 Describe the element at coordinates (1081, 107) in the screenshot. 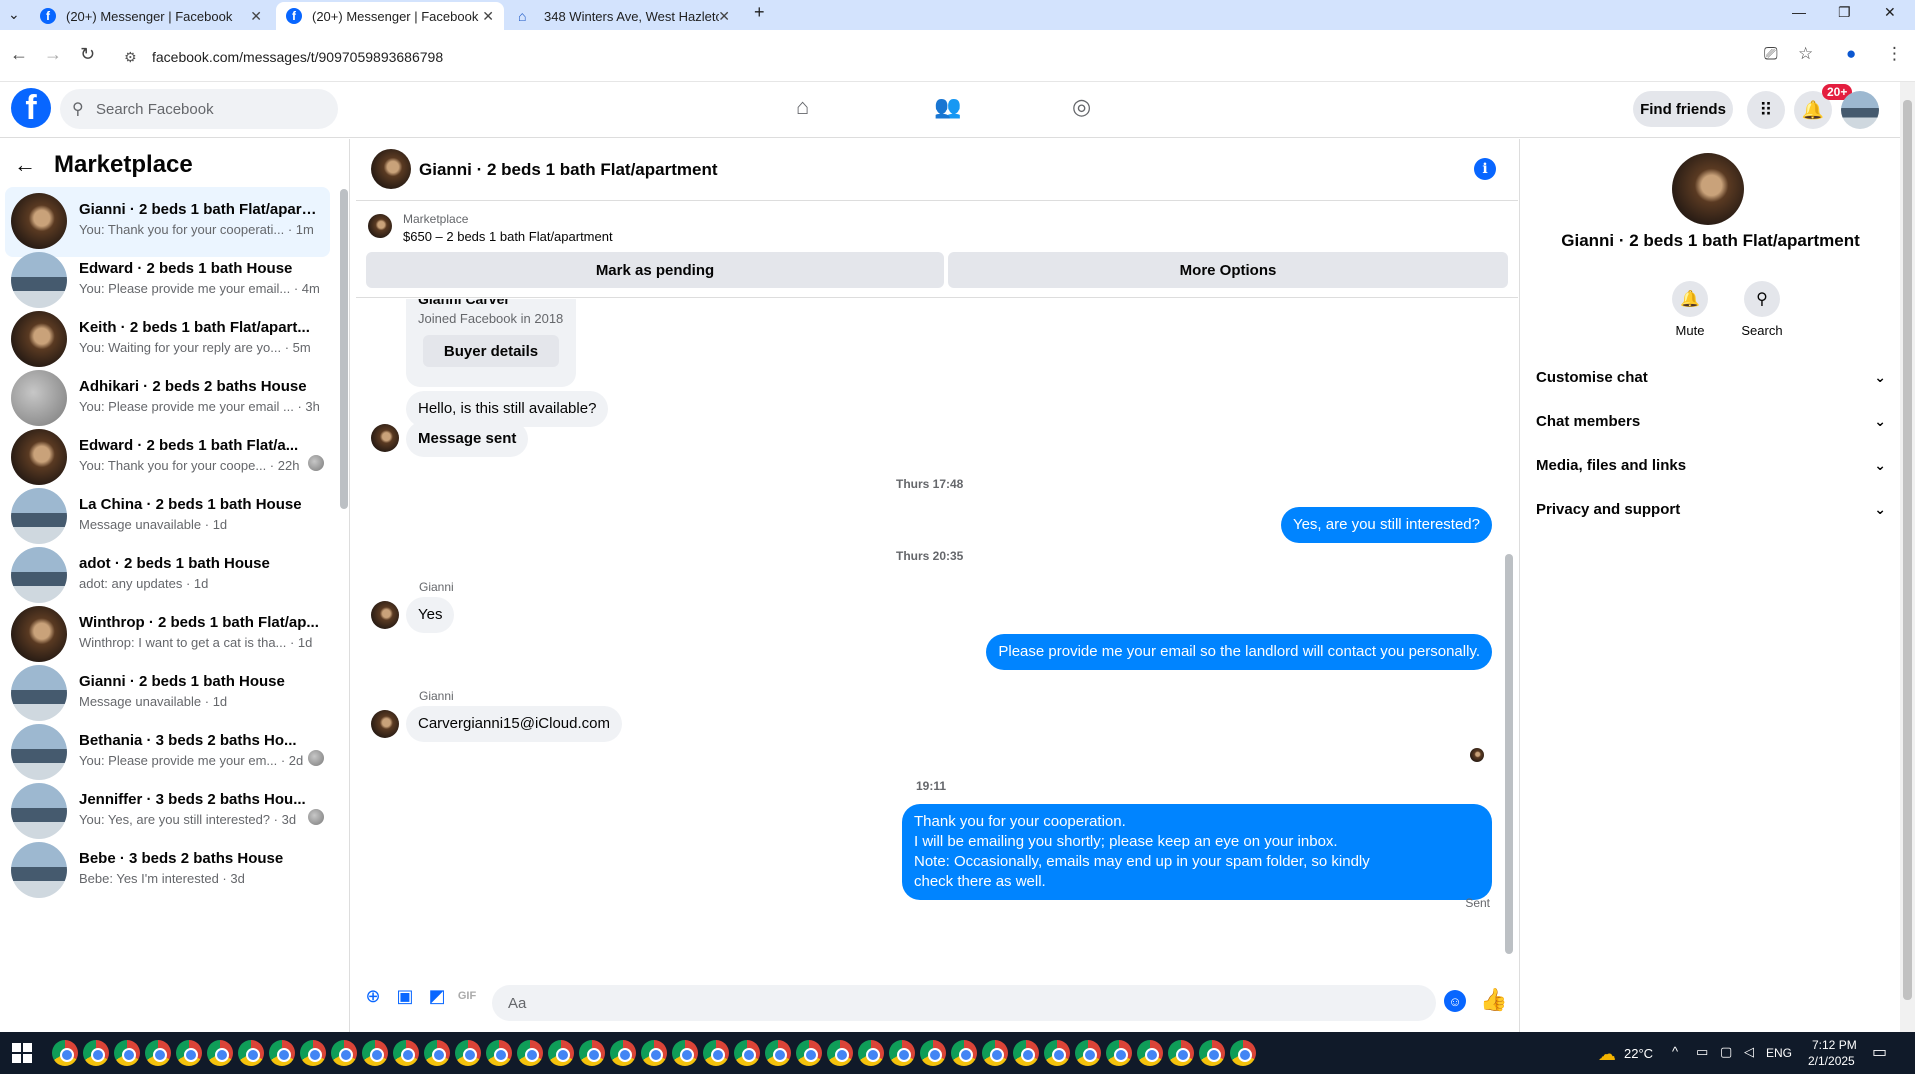

I see `groups-icon: ◎` at that location.